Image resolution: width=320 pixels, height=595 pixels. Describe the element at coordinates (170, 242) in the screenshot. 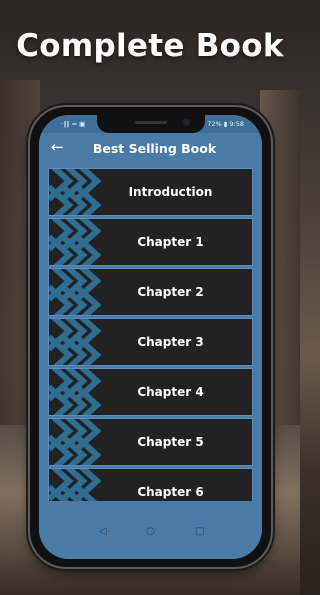

I see `chapter-item-label: Chapter 1` at that location.